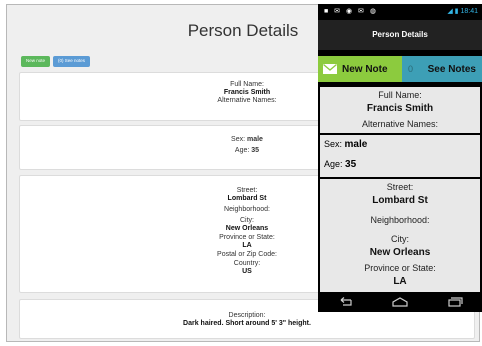  I want to click on sex-value: male, so click(255, 139).